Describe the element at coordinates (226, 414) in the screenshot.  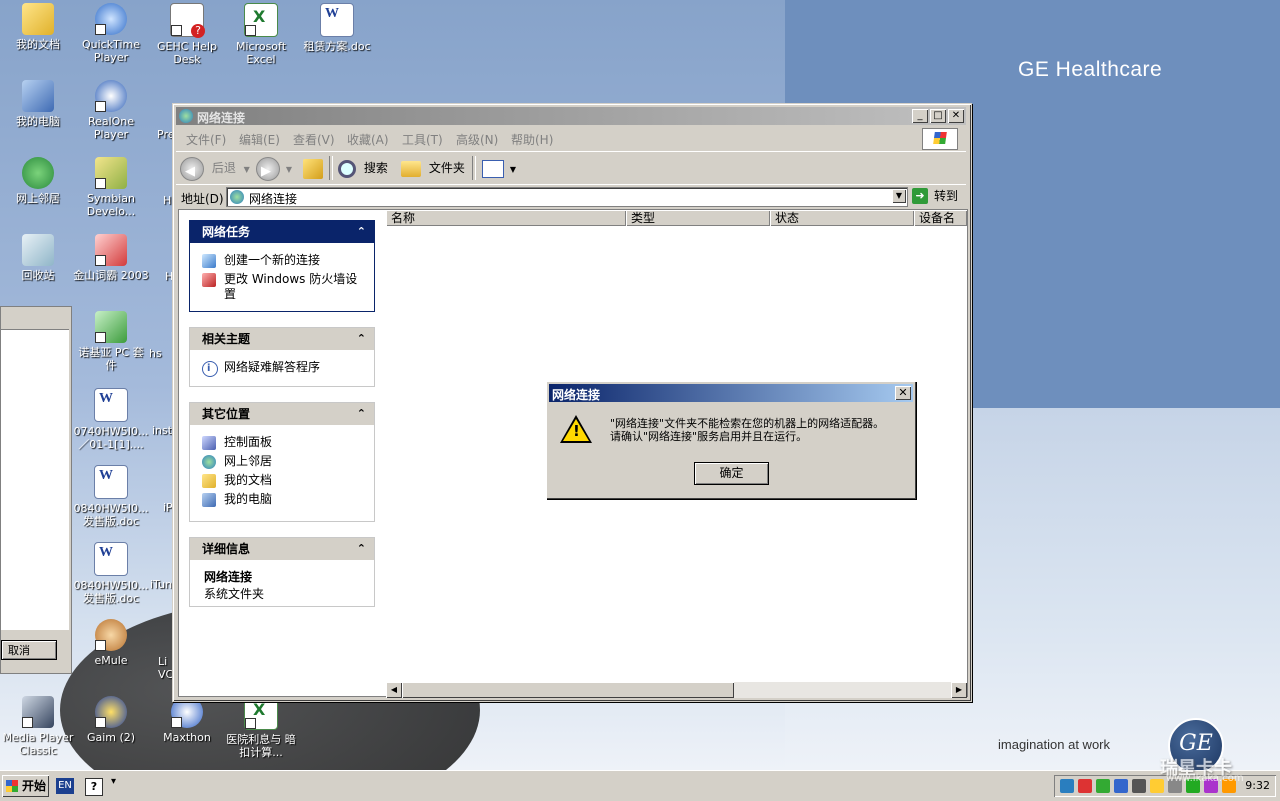
I see `other-places-title: 其它位置` at that location.